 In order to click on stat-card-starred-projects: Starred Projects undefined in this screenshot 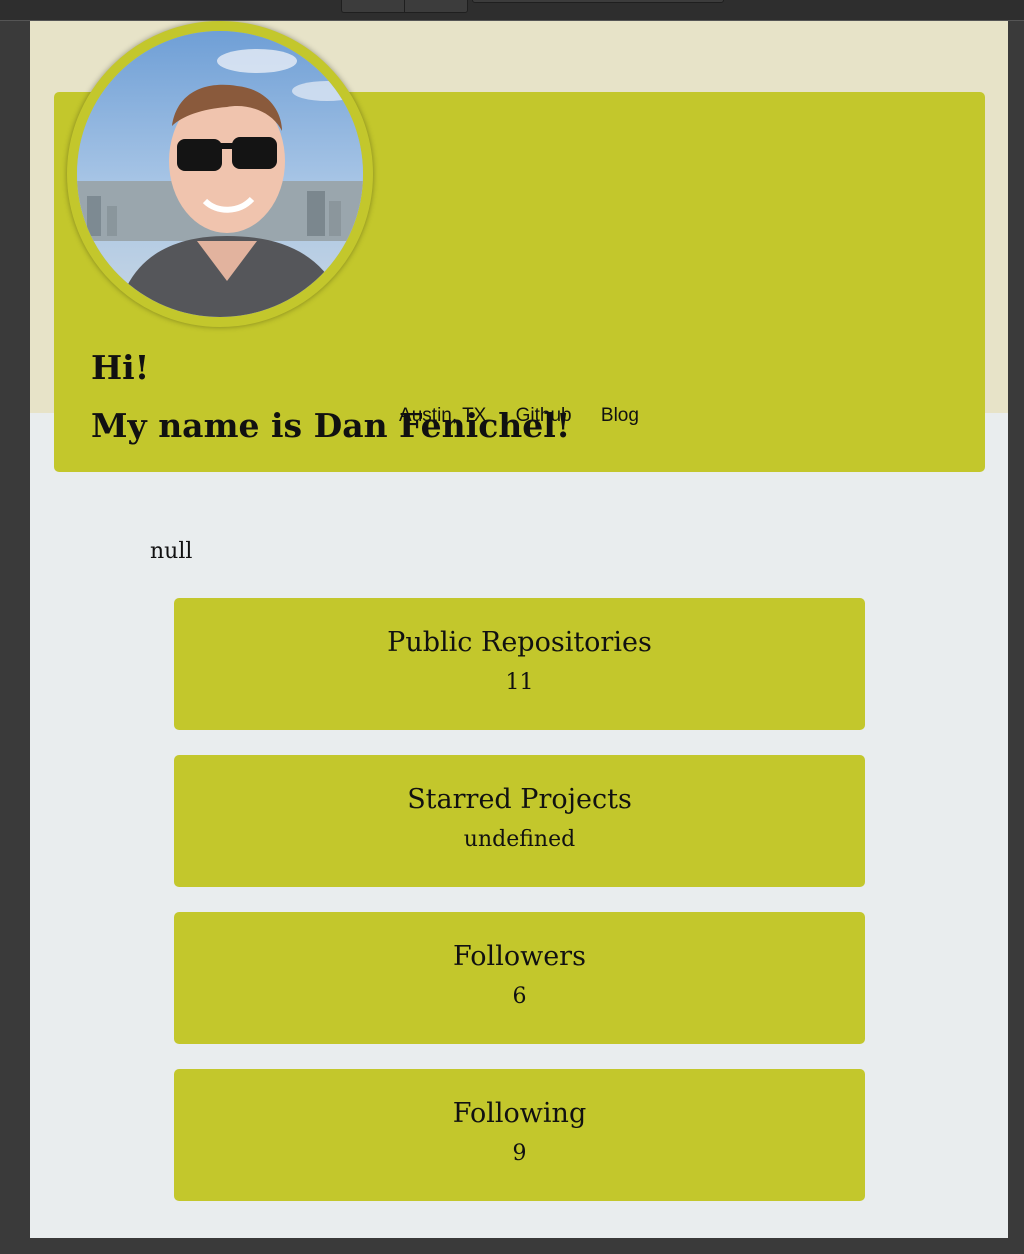, I will do `click(519, 821)`.